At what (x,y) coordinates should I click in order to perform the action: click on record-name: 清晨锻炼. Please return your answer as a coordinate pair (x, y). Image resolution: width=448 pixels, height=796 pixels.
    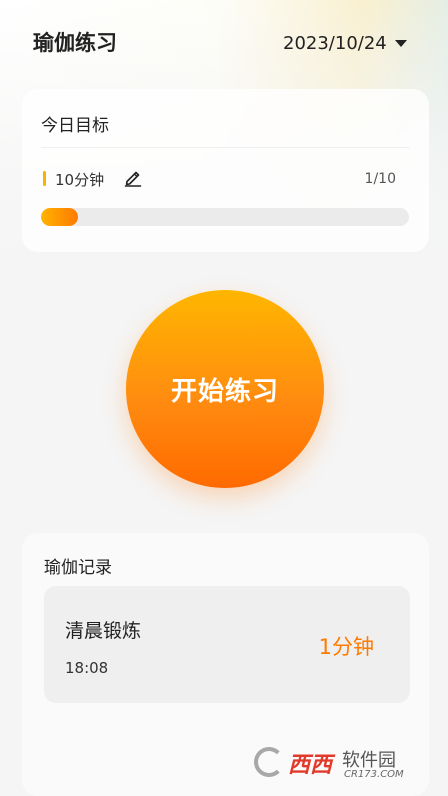
    Looking at the image, I should click on (103, 631).